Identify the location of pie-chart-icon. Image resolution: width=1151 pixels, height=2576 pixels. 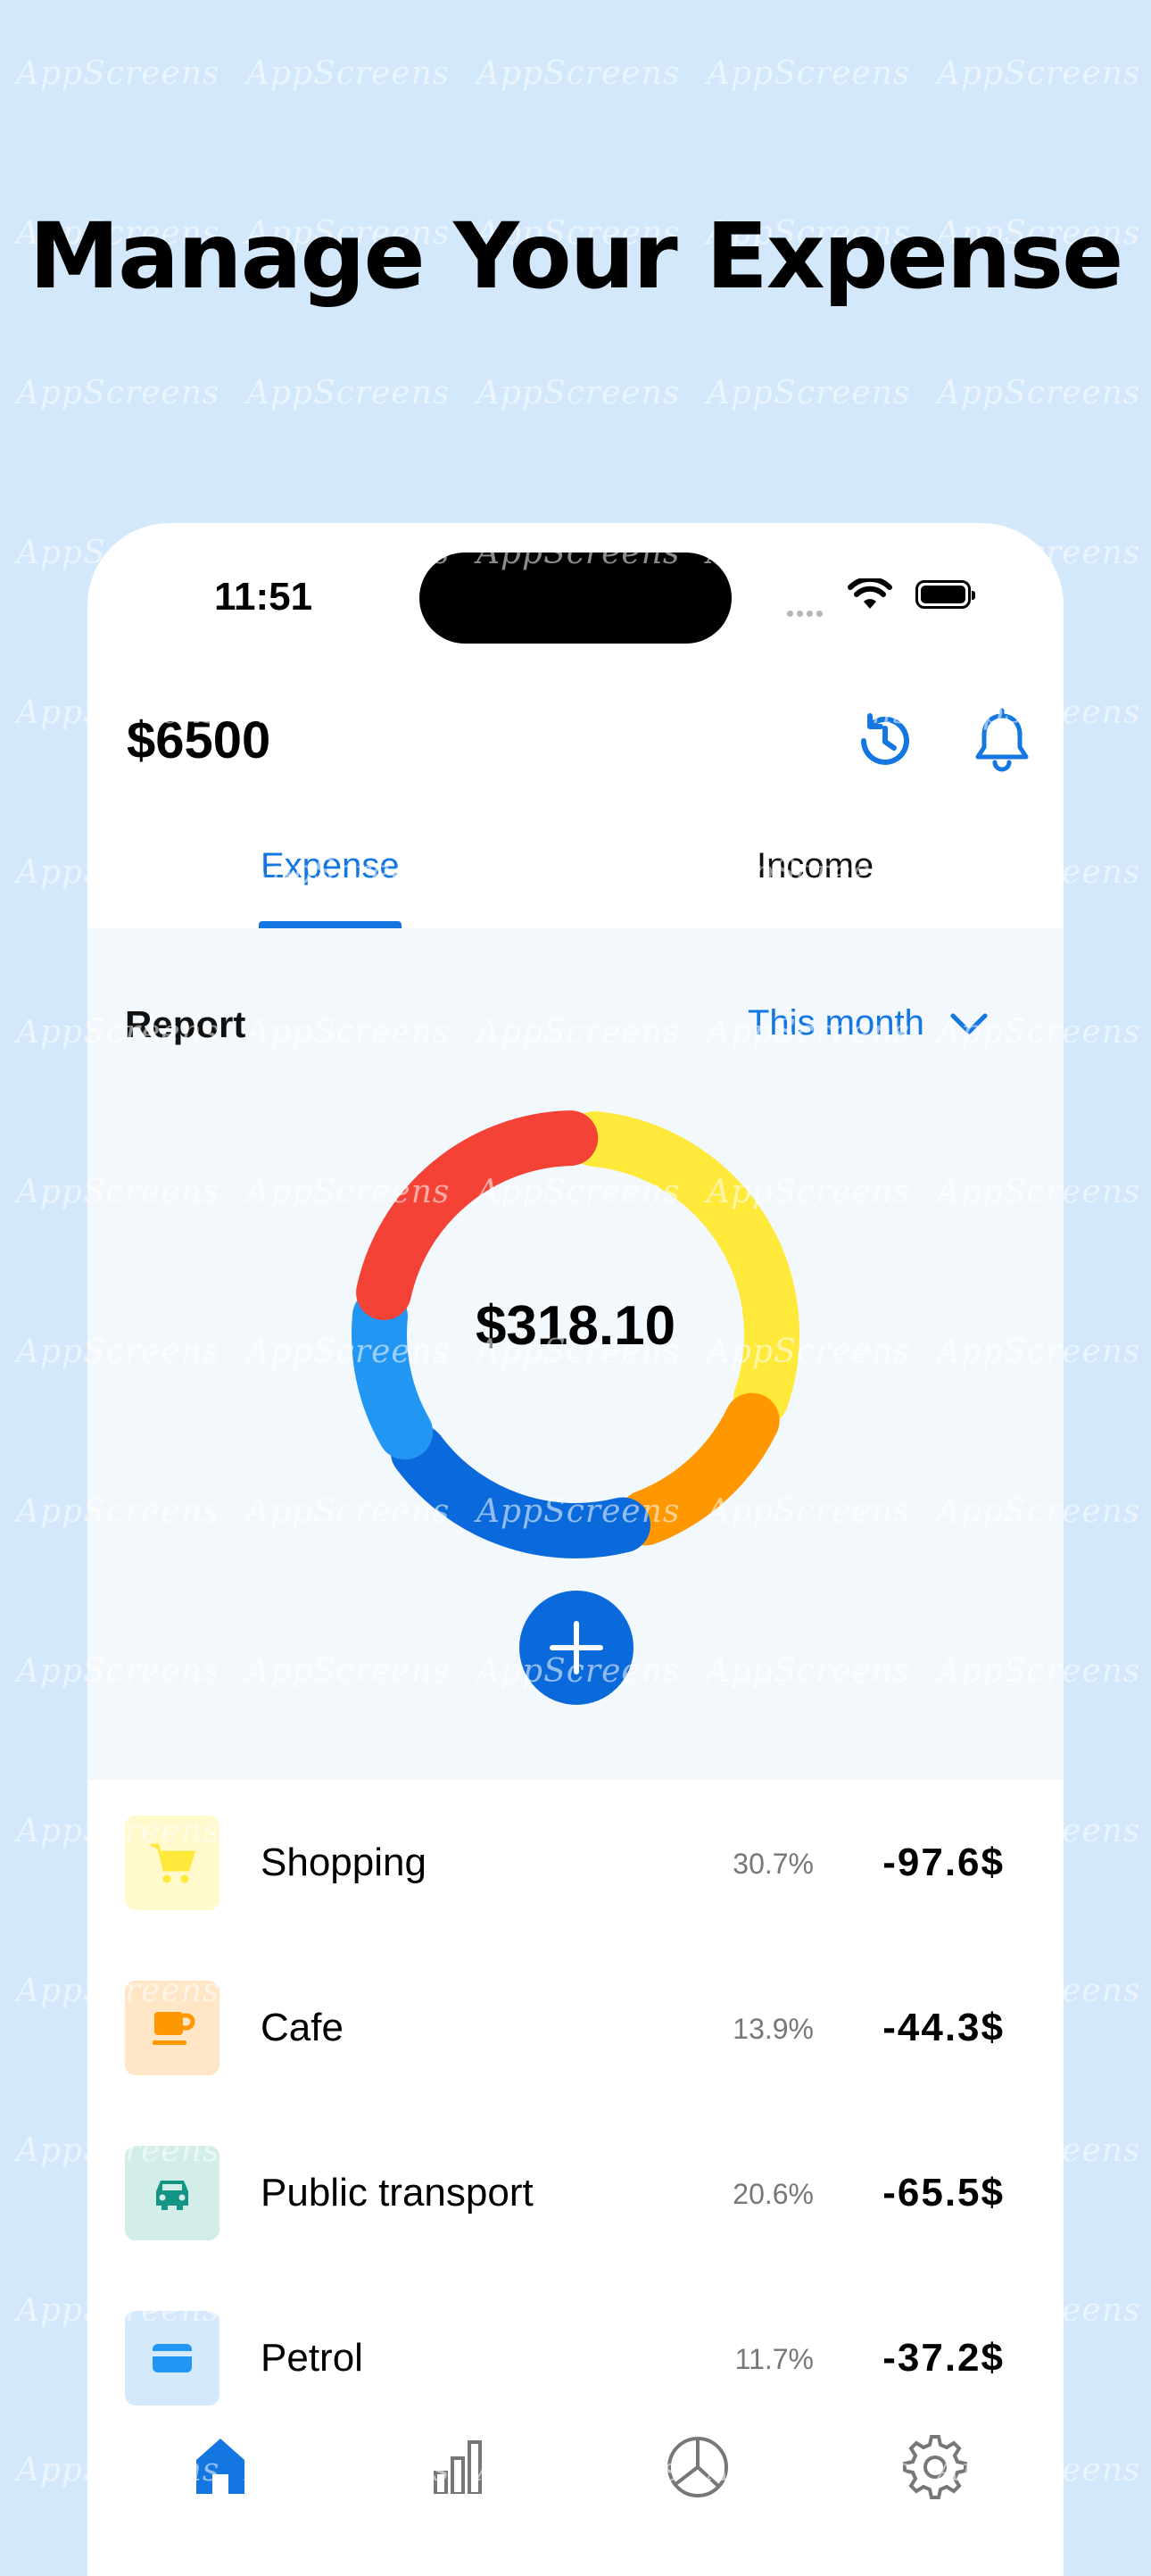
(698, 2467).